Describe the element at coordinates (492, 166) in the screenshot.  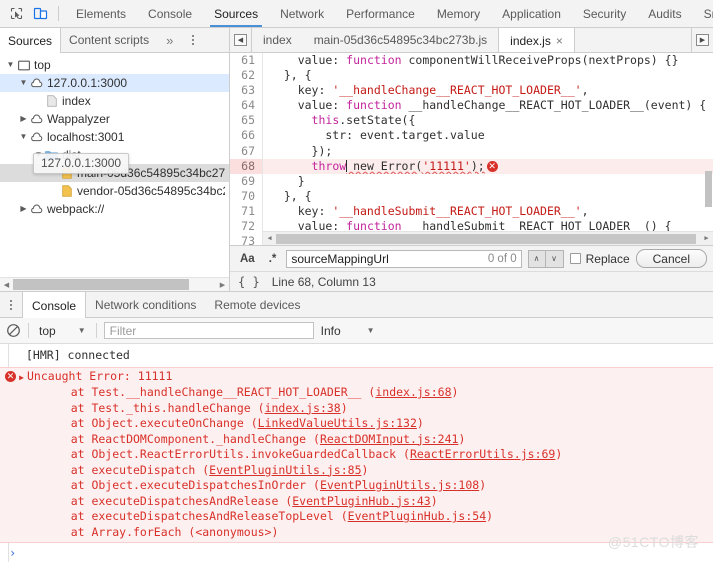
I see `inline-error-icon: ✕` at that location.